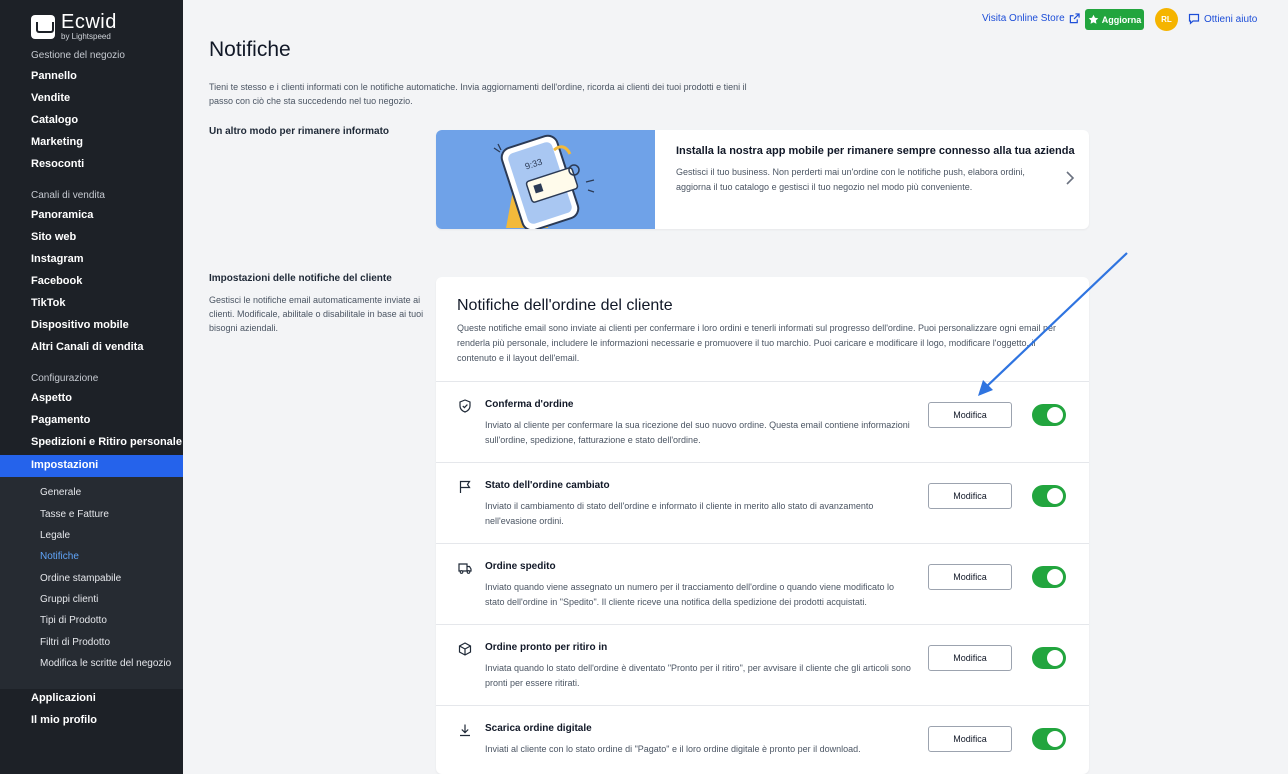 The width and height of the screenshot is (1288, 774). Describe the element at coordinates (74, 514) in the screenshot. I see `submenu-item-taxes: Tasse e Fatture` at that location.